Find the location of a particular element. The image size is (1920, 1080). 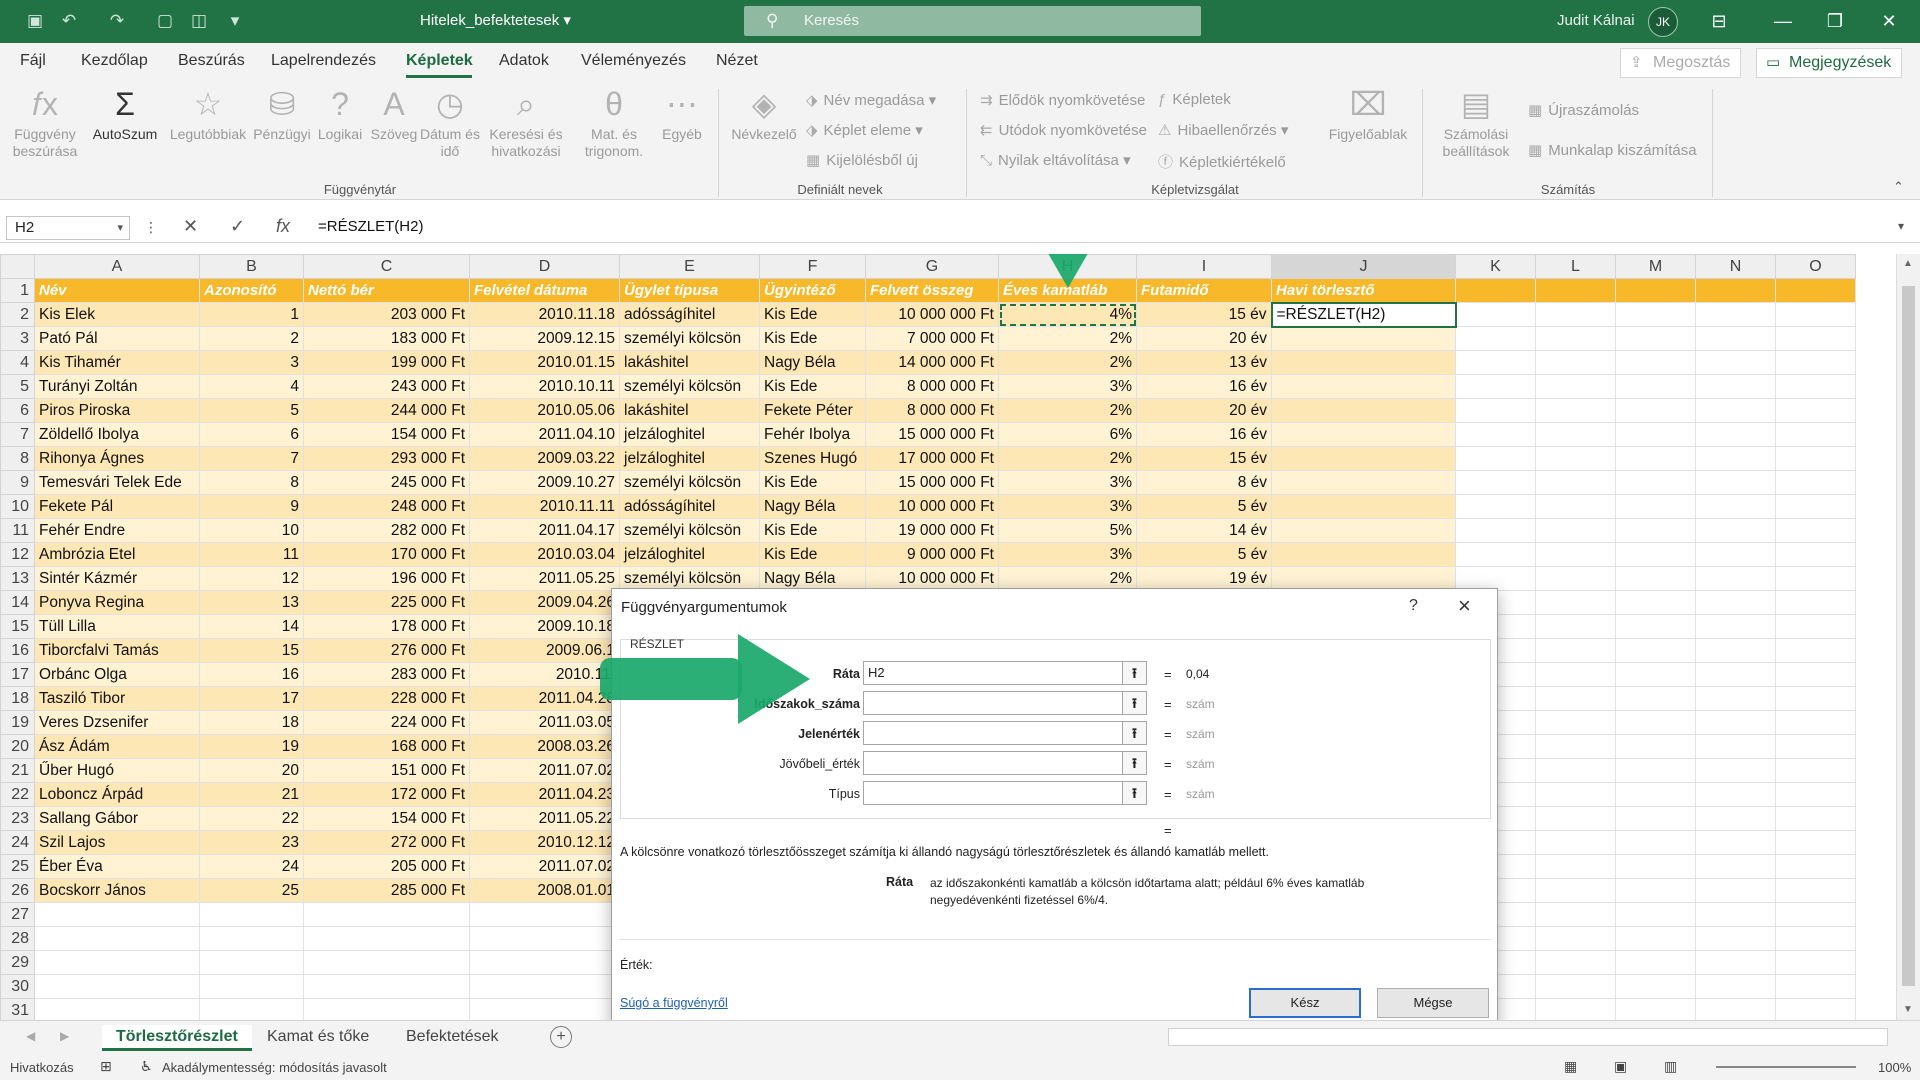

prev-sheet-icon: ◀ is located at coordinates (30, 1036).